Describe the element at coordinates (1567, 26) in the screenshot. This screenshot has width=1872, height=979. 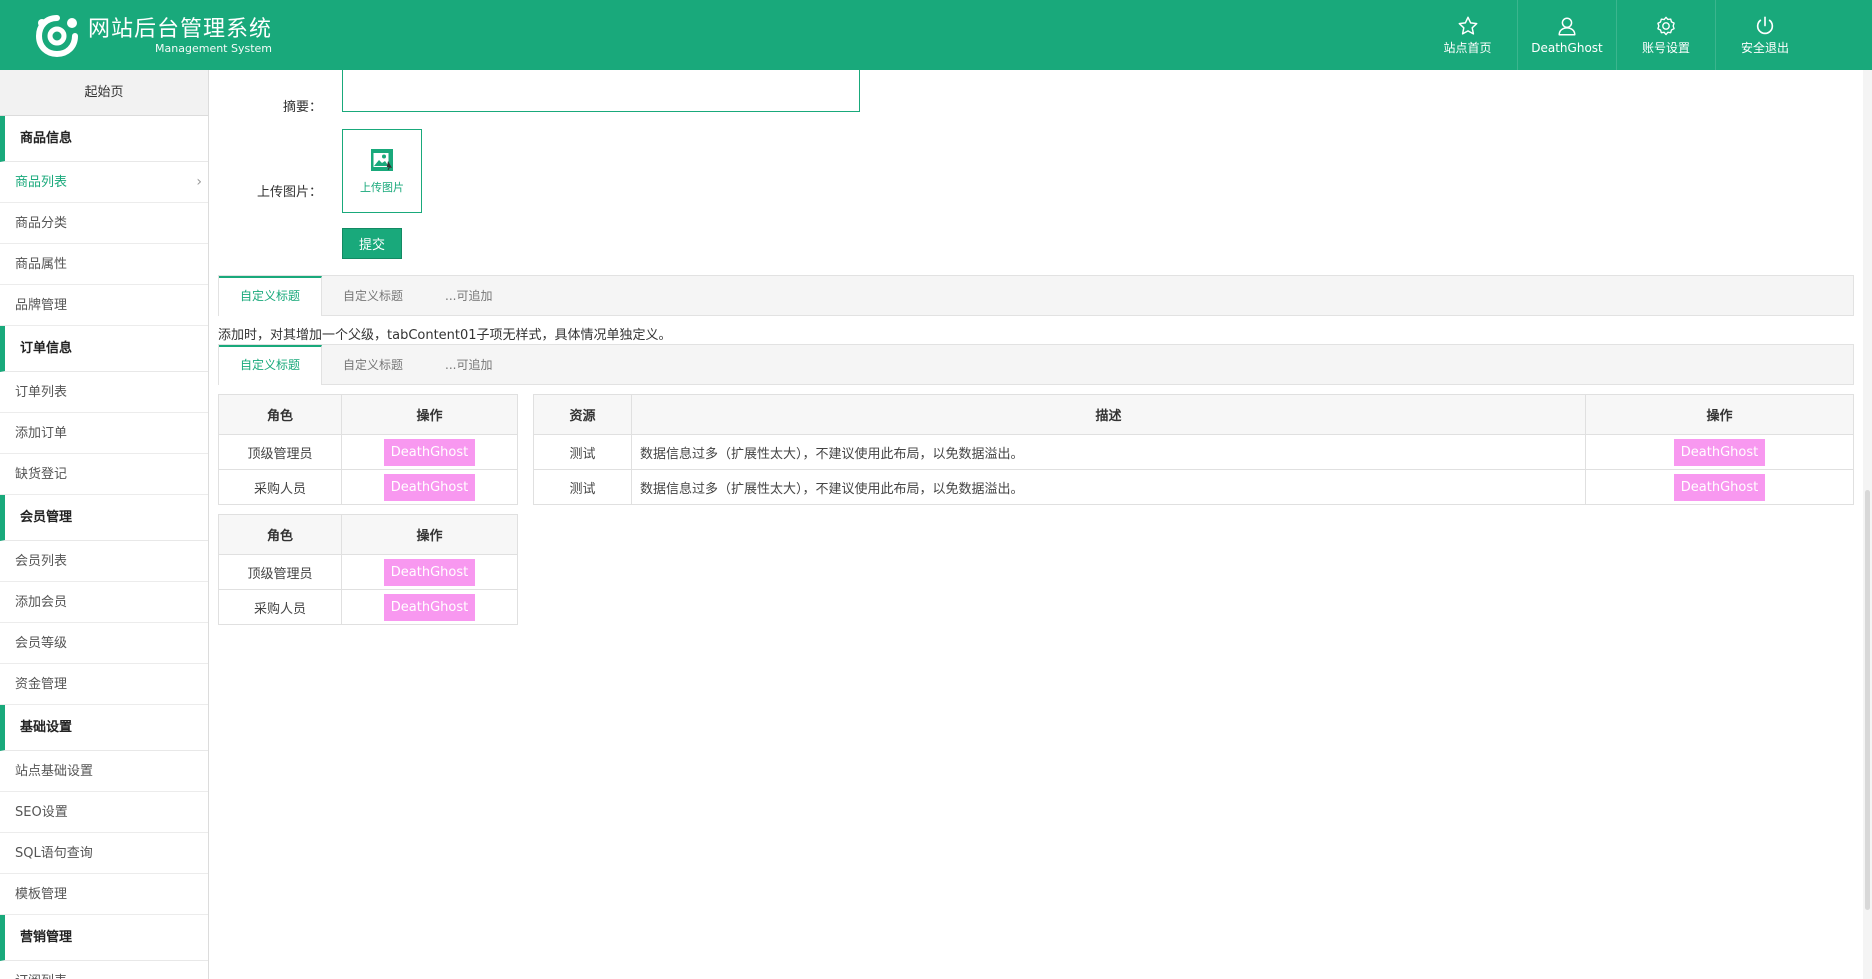
I see `user-icon` at that location.